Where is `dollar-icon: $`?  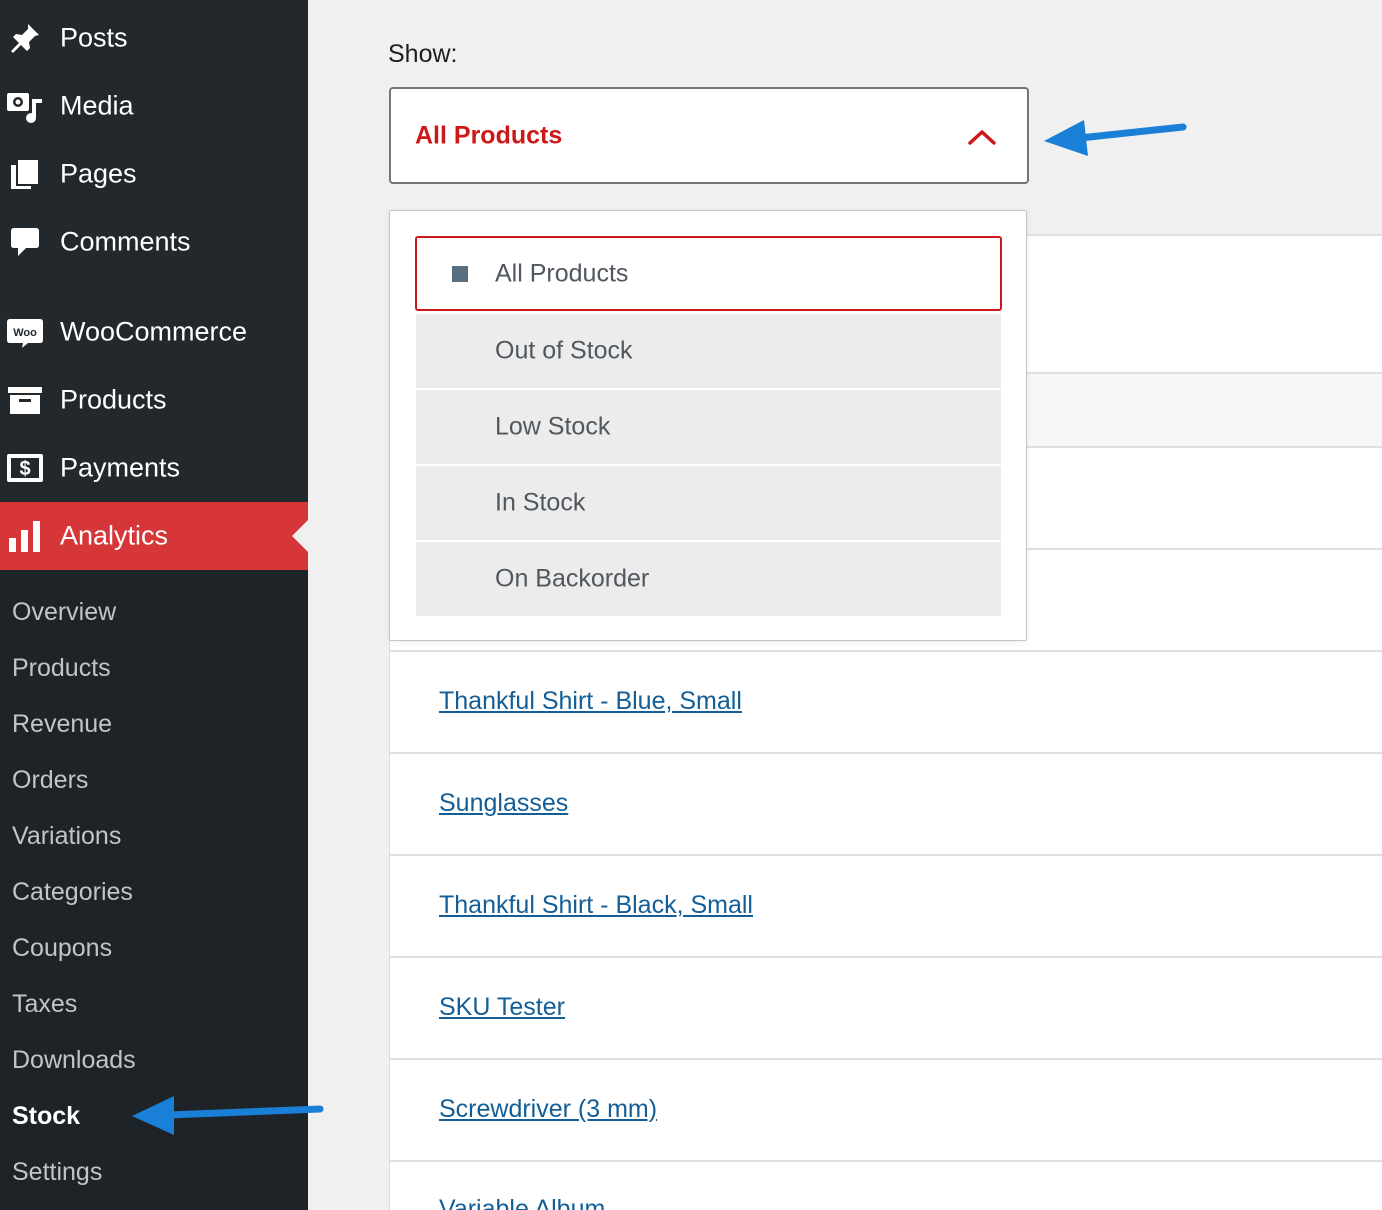
dollar-icon: $ is located at coordinates (25, 468).